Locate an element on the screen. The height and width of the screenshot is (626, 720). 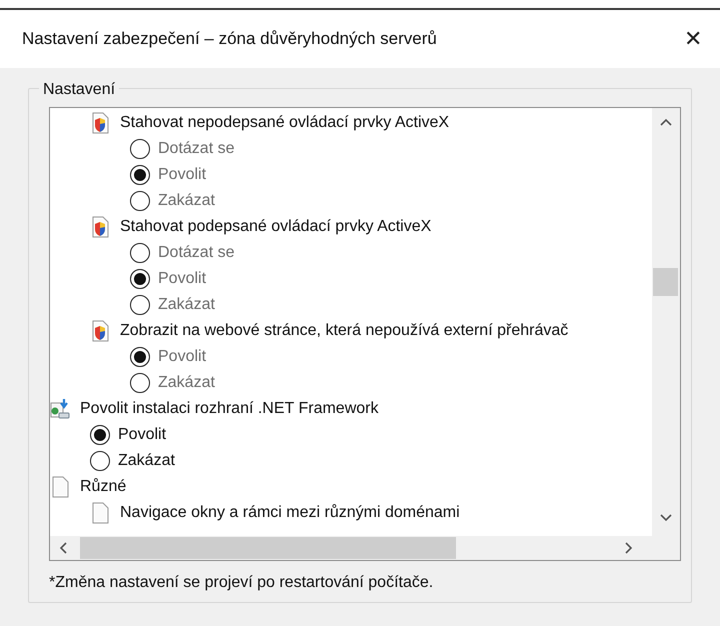
scroll-left-icon is located at coordinates (63, 548).